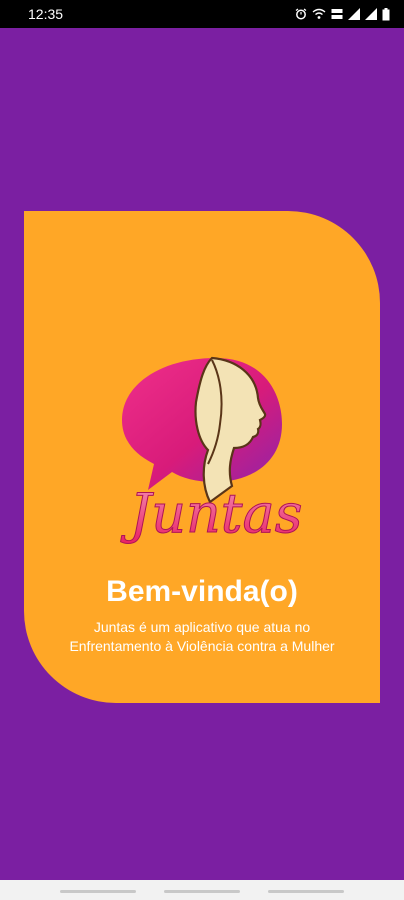 This screenshot has width=404, height=900. Describe the element at coordinates (98, 891) in the screenshot. I see `recent-apps-button` at that location.